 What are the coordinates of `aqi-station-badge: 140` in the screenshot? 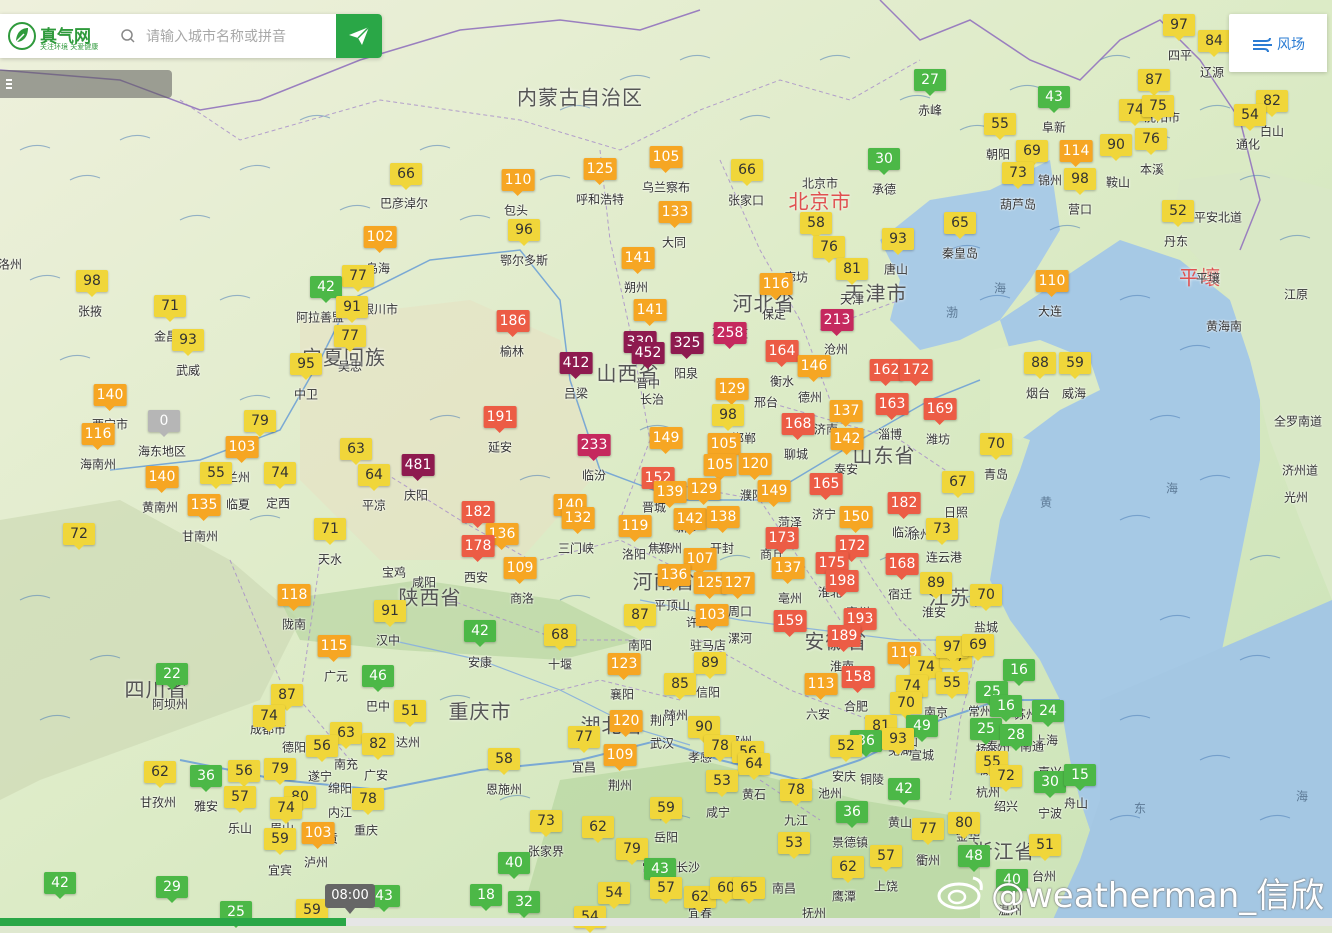 It's located at (110, 397).